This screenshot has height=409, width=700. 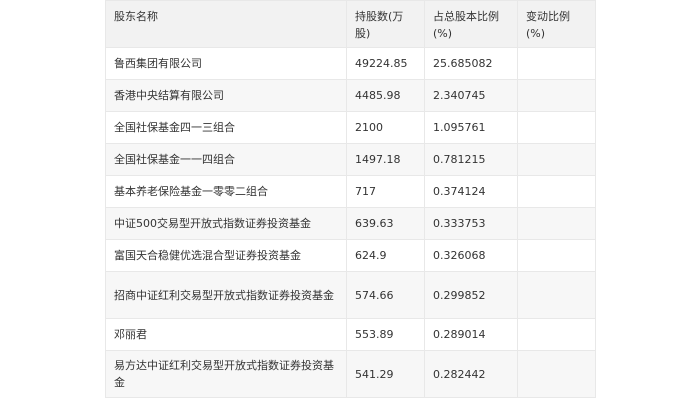 I want to click on table-row: 鲁西集团有限公司 49224.85 25.685082, so click(x=350, y=63).